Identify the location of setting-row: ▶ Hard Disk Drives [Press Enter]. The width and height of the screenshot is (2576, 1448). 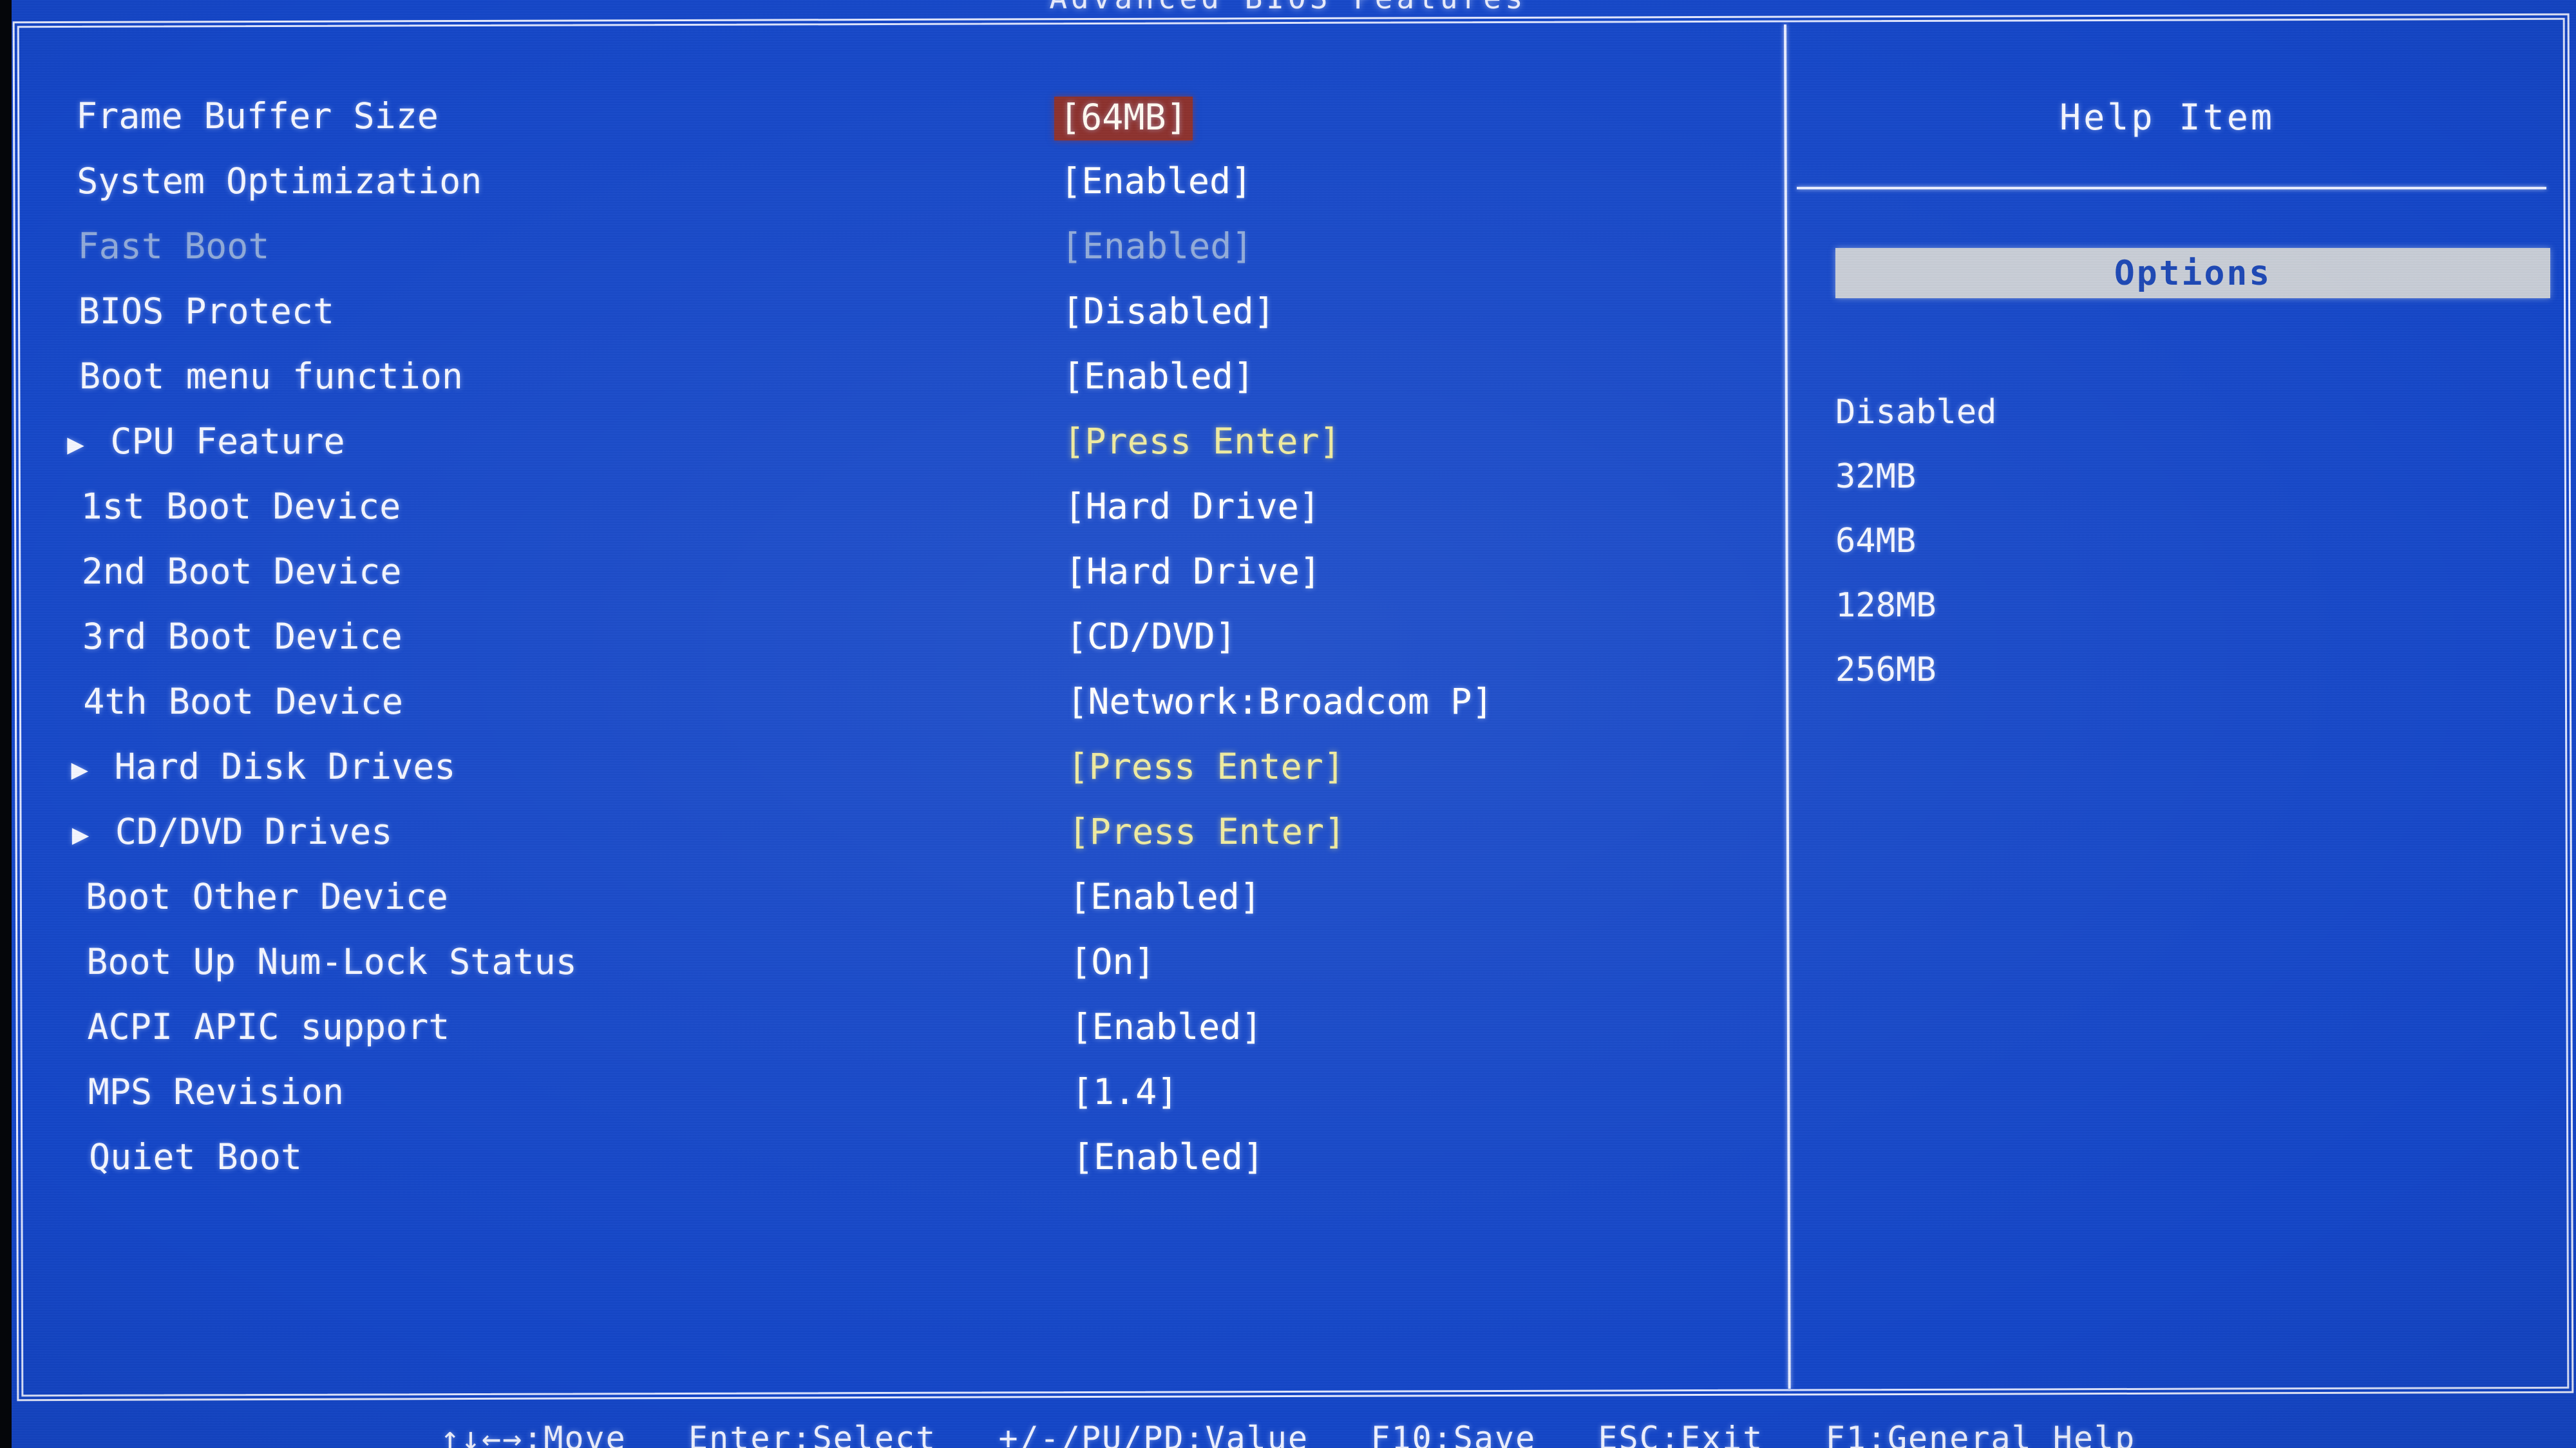
(888, 779).